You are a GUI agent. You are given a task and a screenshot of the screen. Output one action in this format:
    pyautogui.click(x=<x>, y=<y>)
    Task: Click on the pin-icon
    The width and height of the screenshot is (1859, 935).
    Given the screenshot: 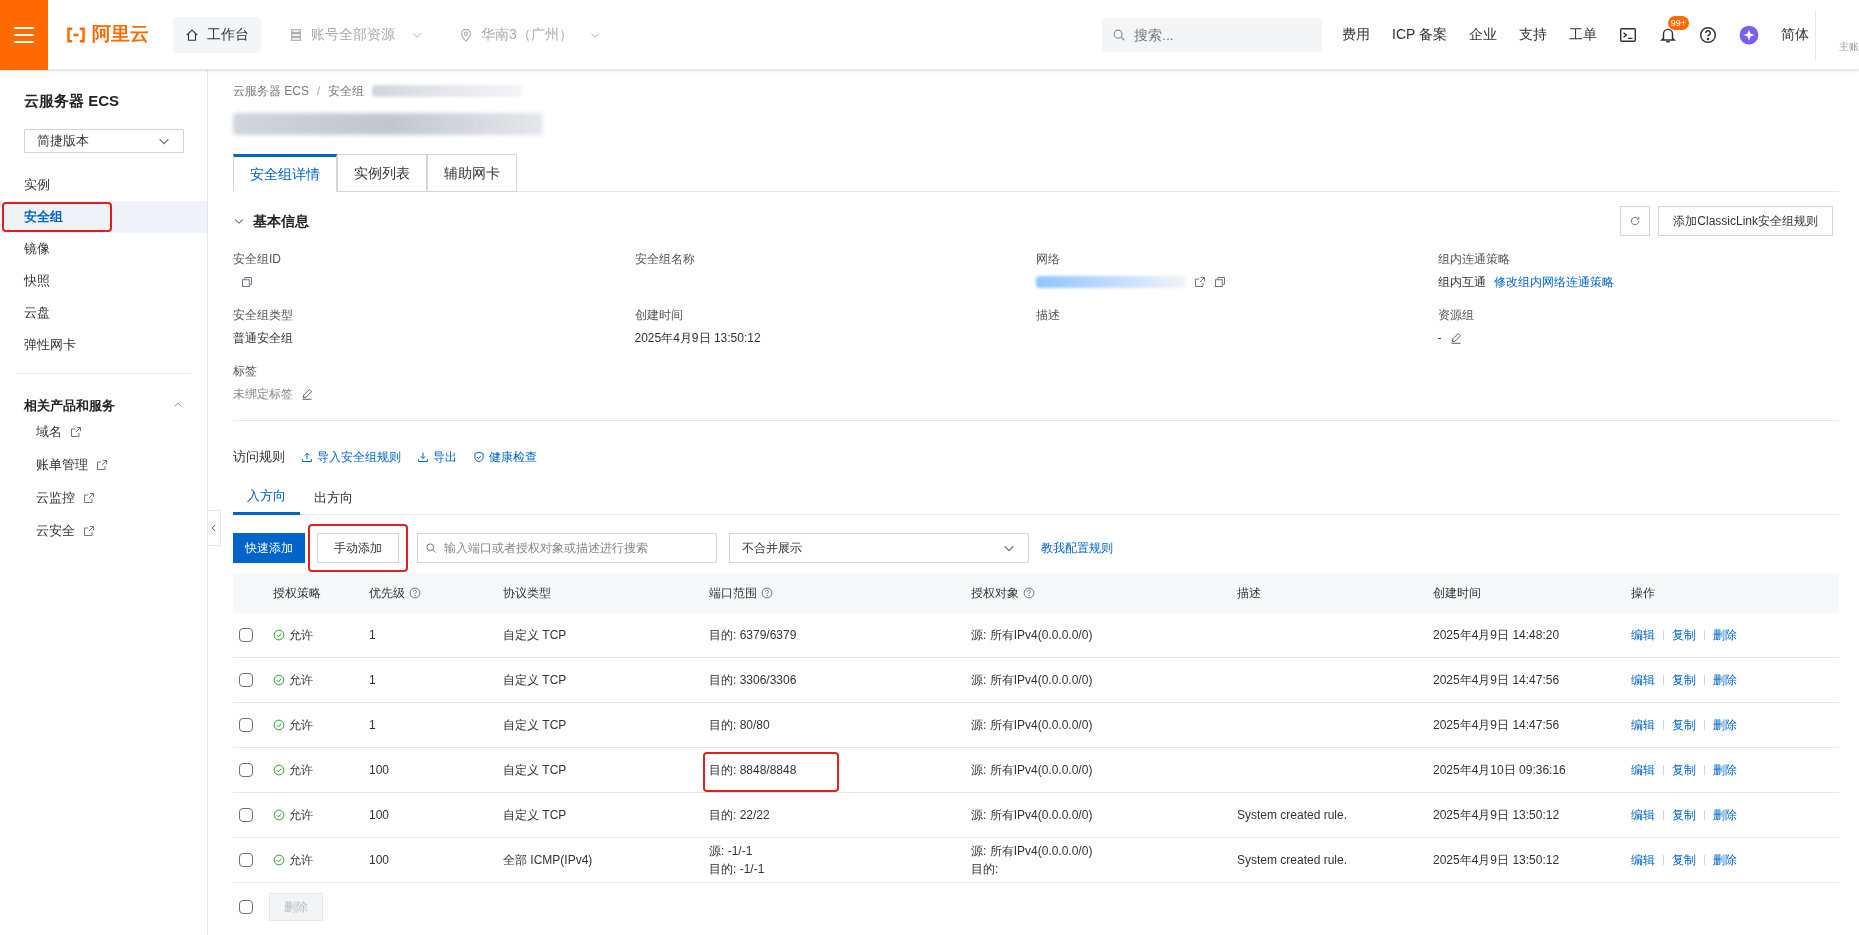 What is the action you would take?
    pyautogui.click(x=466, y=34)
    